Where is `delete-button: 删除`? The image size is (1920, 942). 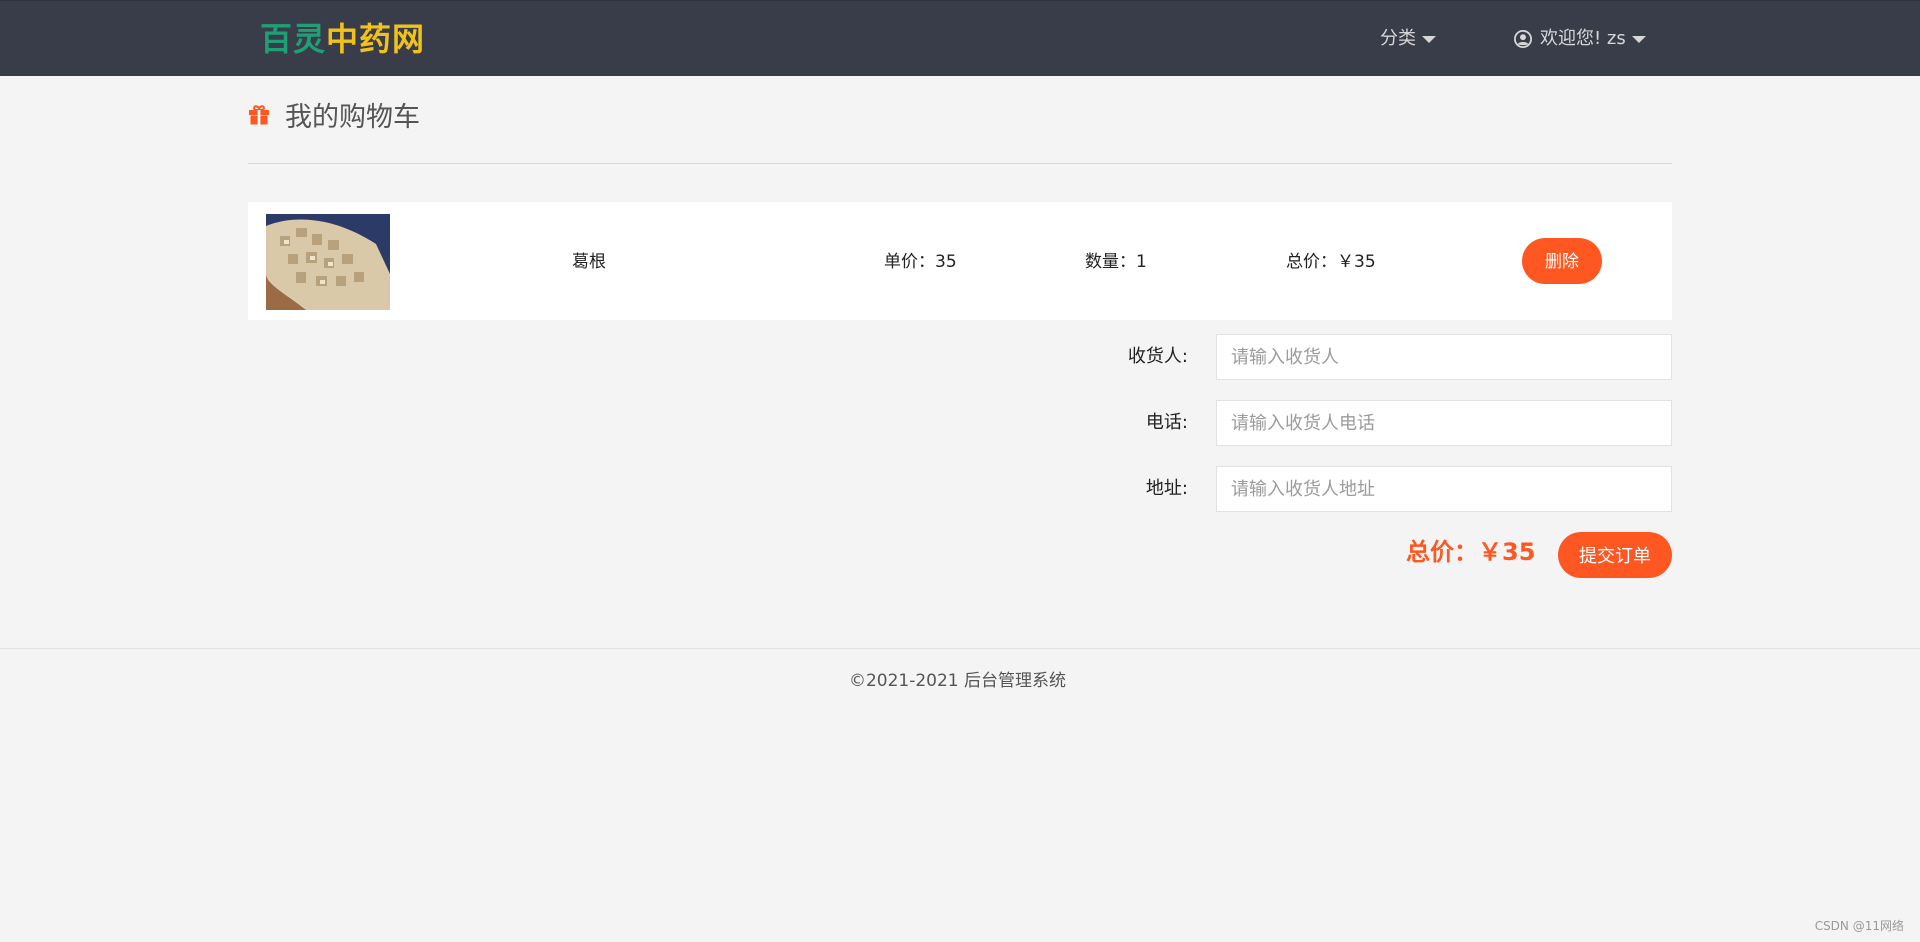
delete-button: 删除 is located at coordinates (1562, 261).